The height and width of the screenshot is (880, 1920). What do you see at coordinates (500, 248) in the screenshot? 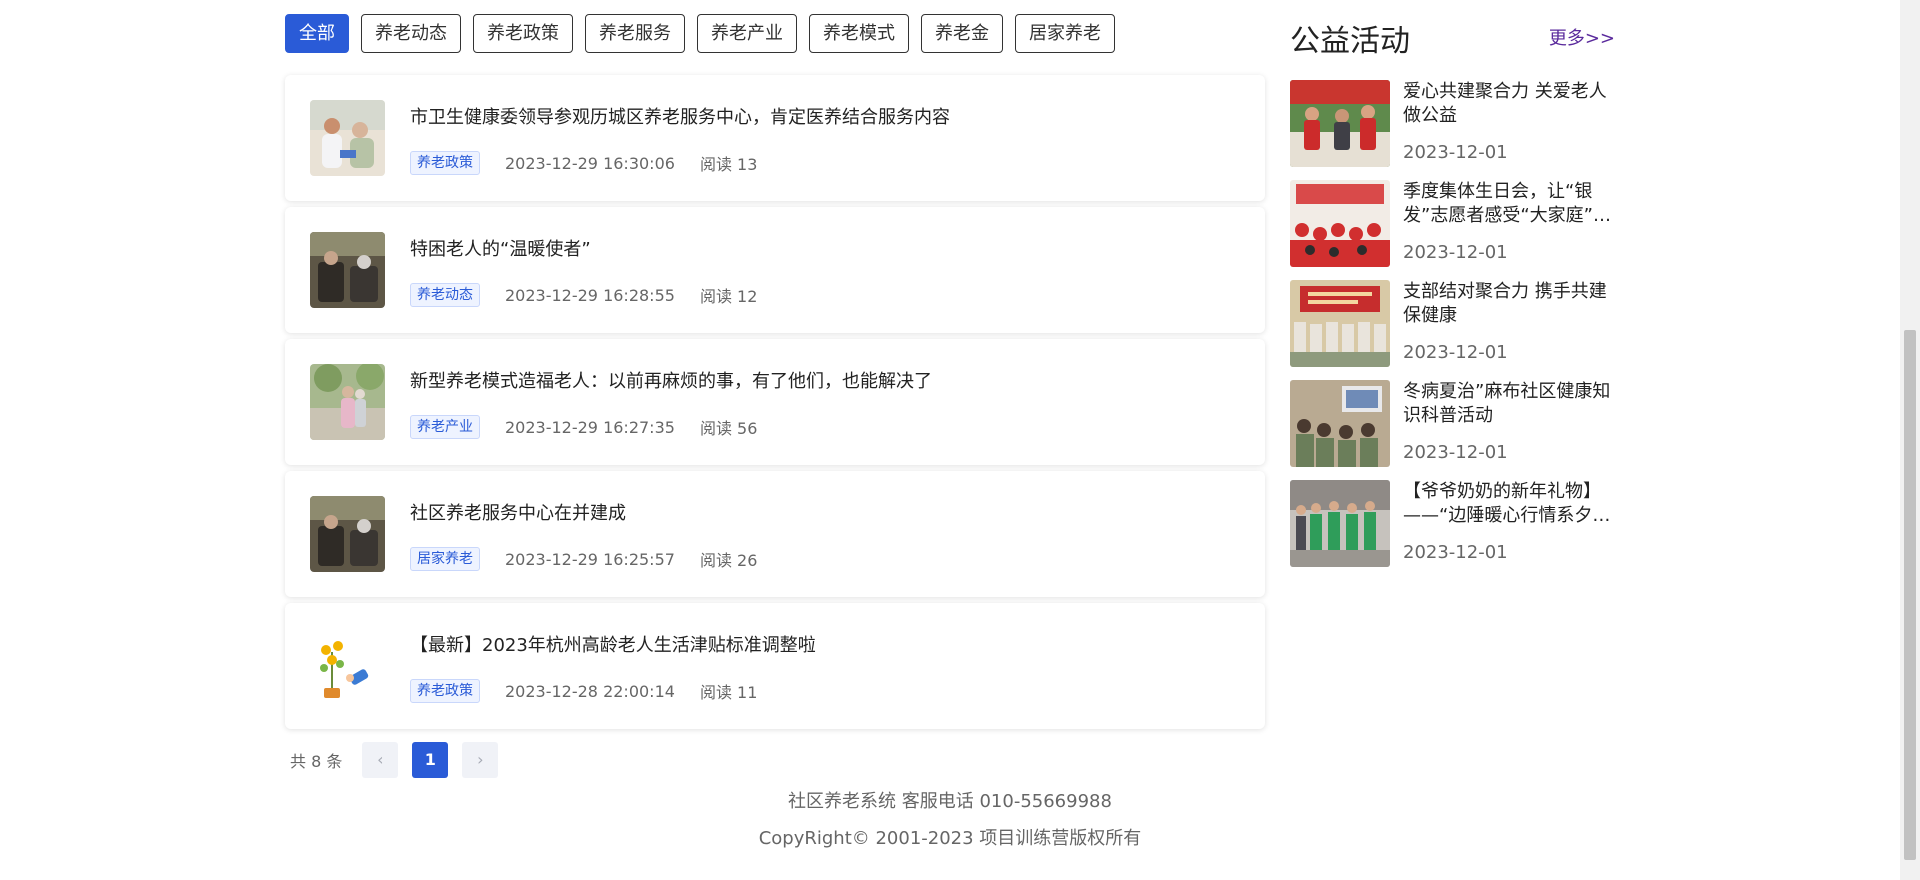
I see `news-title: 特困老人的“温暖使者”` at bounding box center [500, 248].